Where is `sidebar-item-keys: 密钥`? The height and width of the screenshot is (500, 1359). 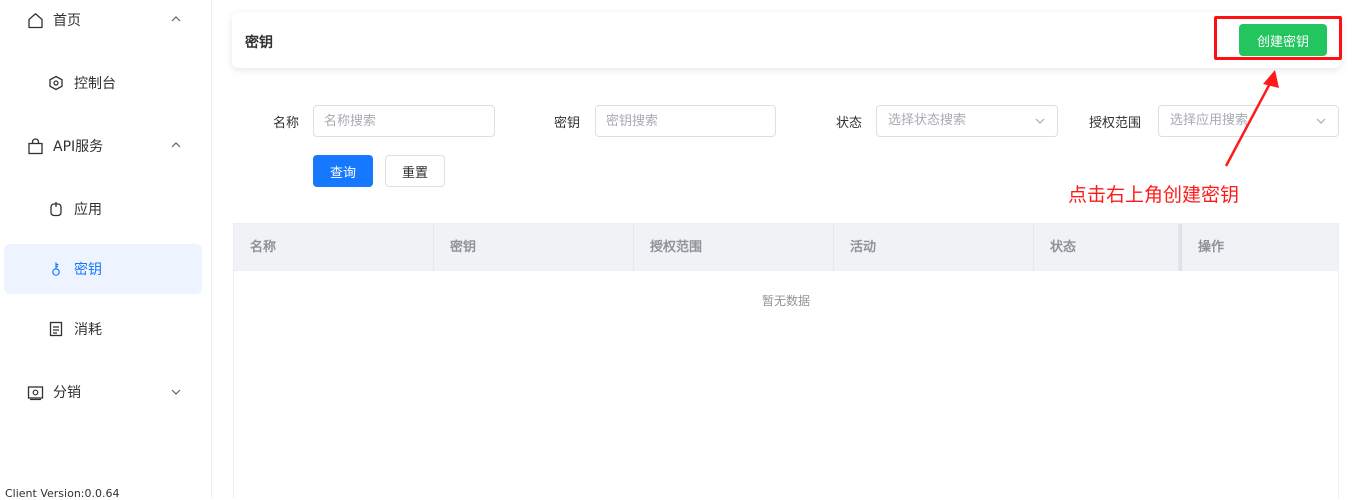
sidebar-item-keys: 密钥 is located at coordinates (74, 269).